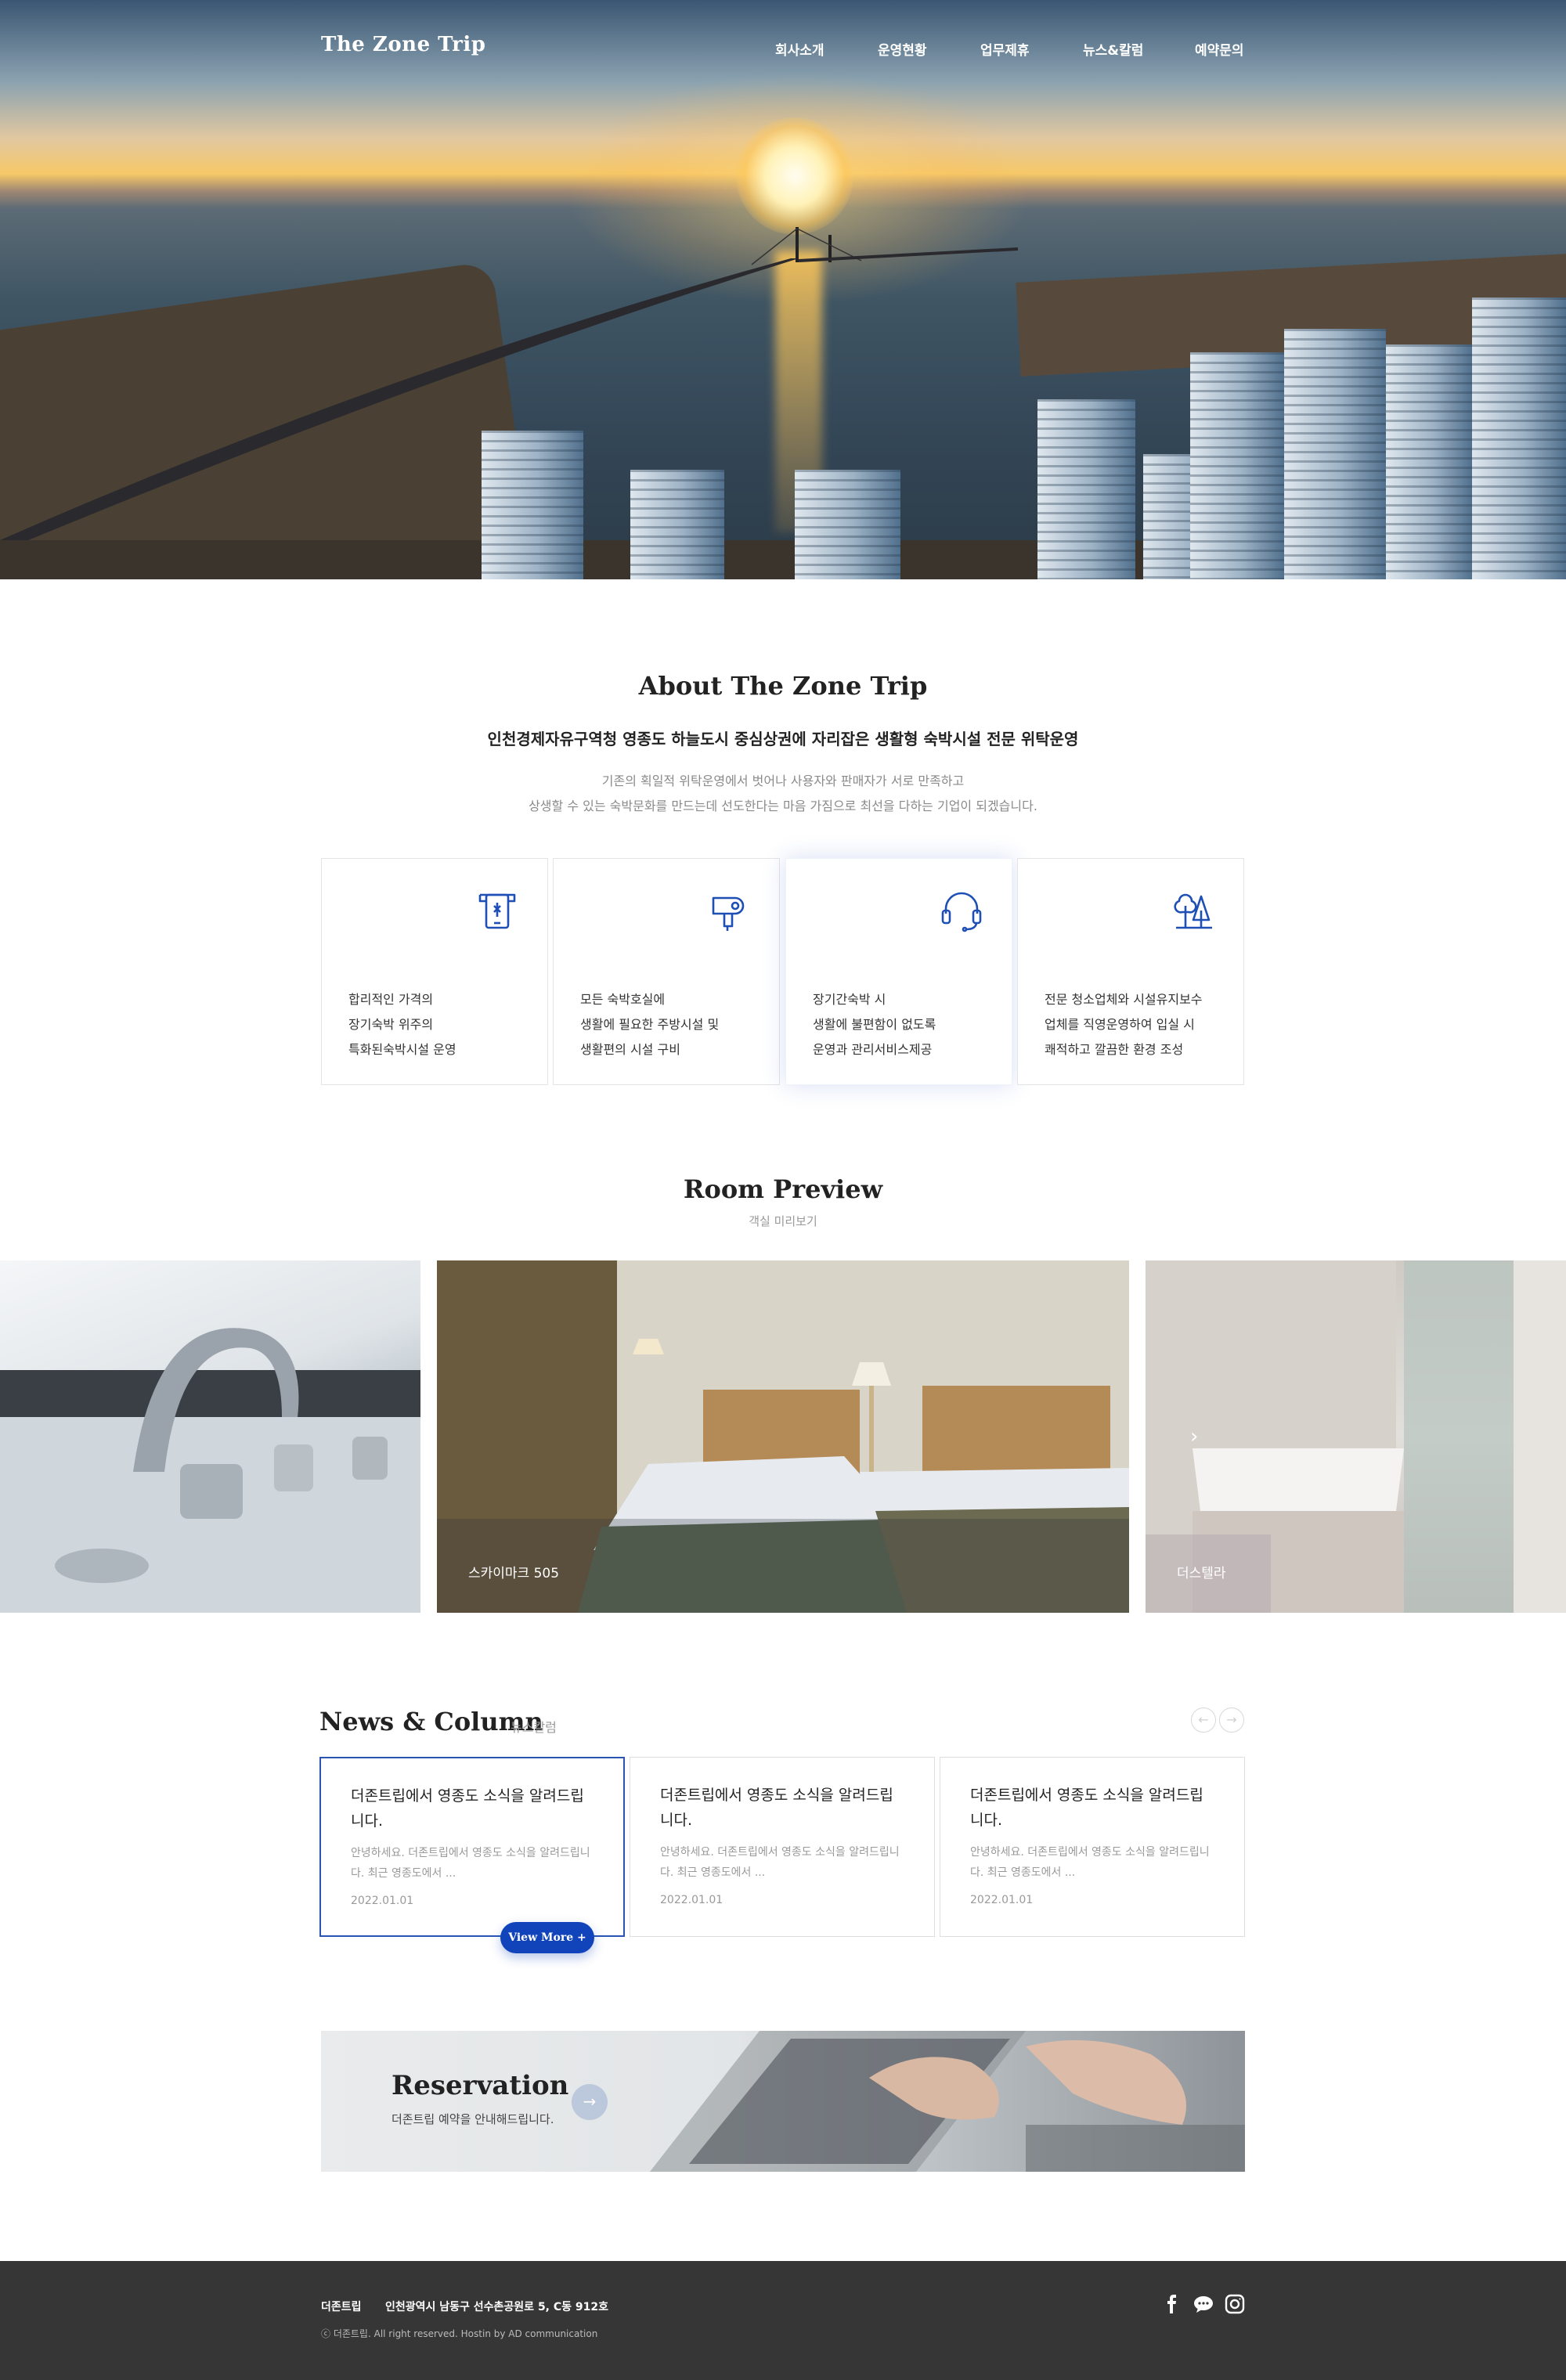  Describe the element at coordinates (630, 1049) in the screenshot. I see `feature-line: 생활편의 시설 구비` at that location.